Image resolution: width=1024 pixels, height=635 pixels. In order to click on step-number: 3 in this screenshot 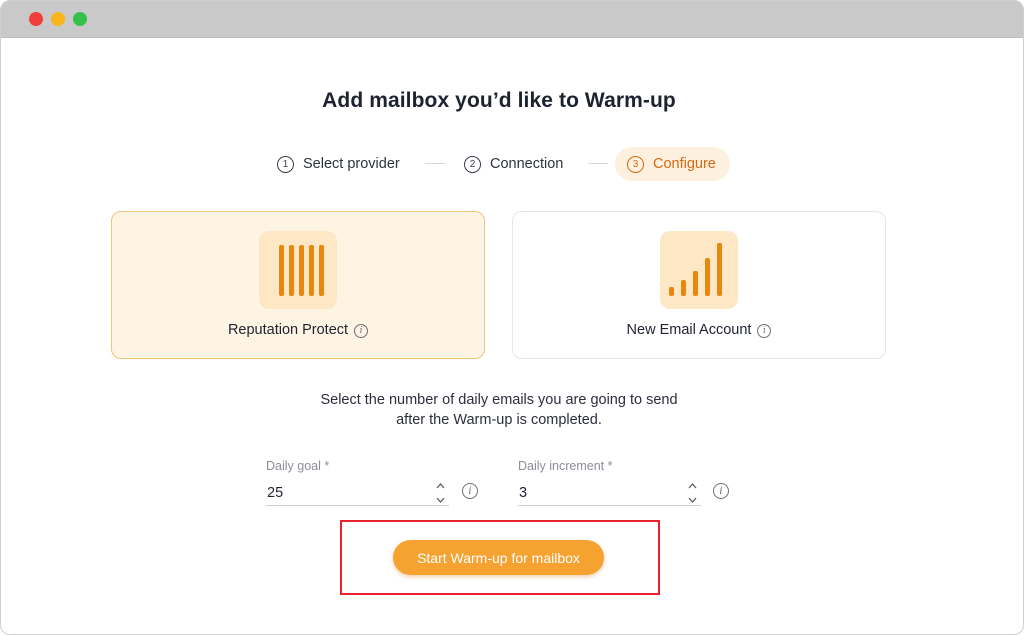, I will do `click(635, 164)`.